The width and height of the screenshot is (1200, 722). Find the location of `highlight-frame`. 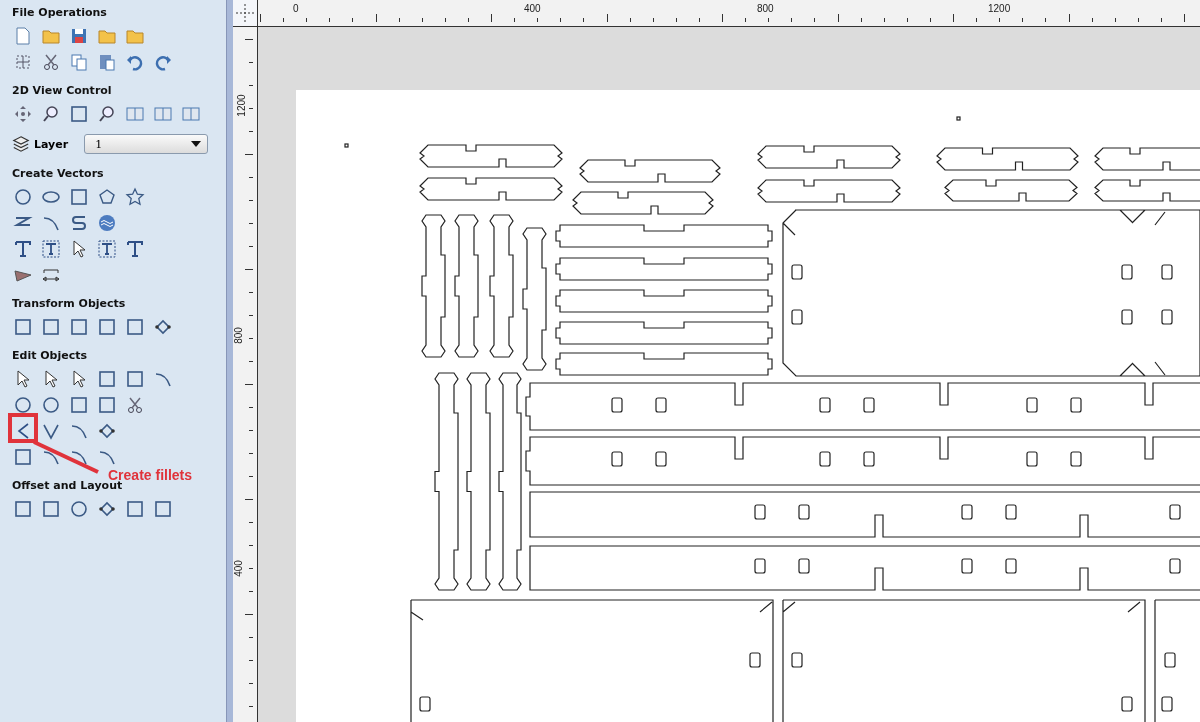

highlight-frame is located at coordinates (23, 428).